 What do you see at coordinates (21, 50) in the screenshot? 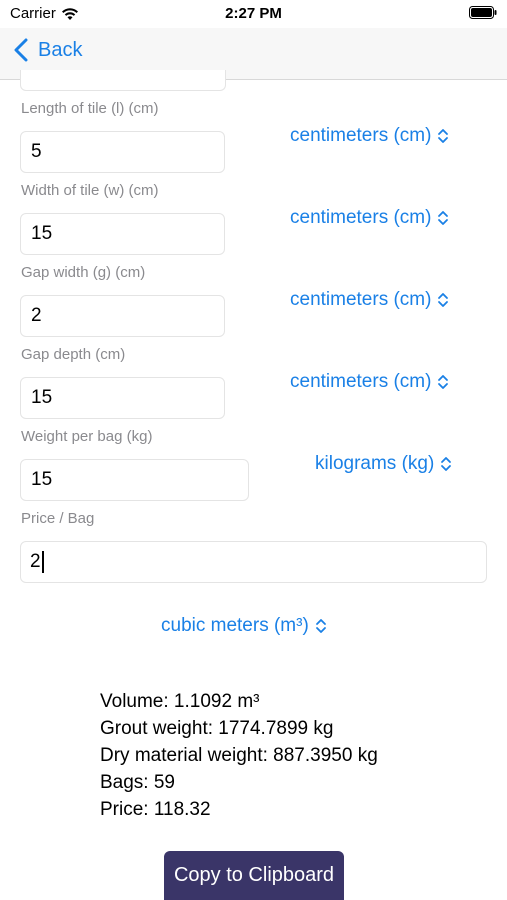
I see `chevron-left-icon` at bounding box center [21, 50].